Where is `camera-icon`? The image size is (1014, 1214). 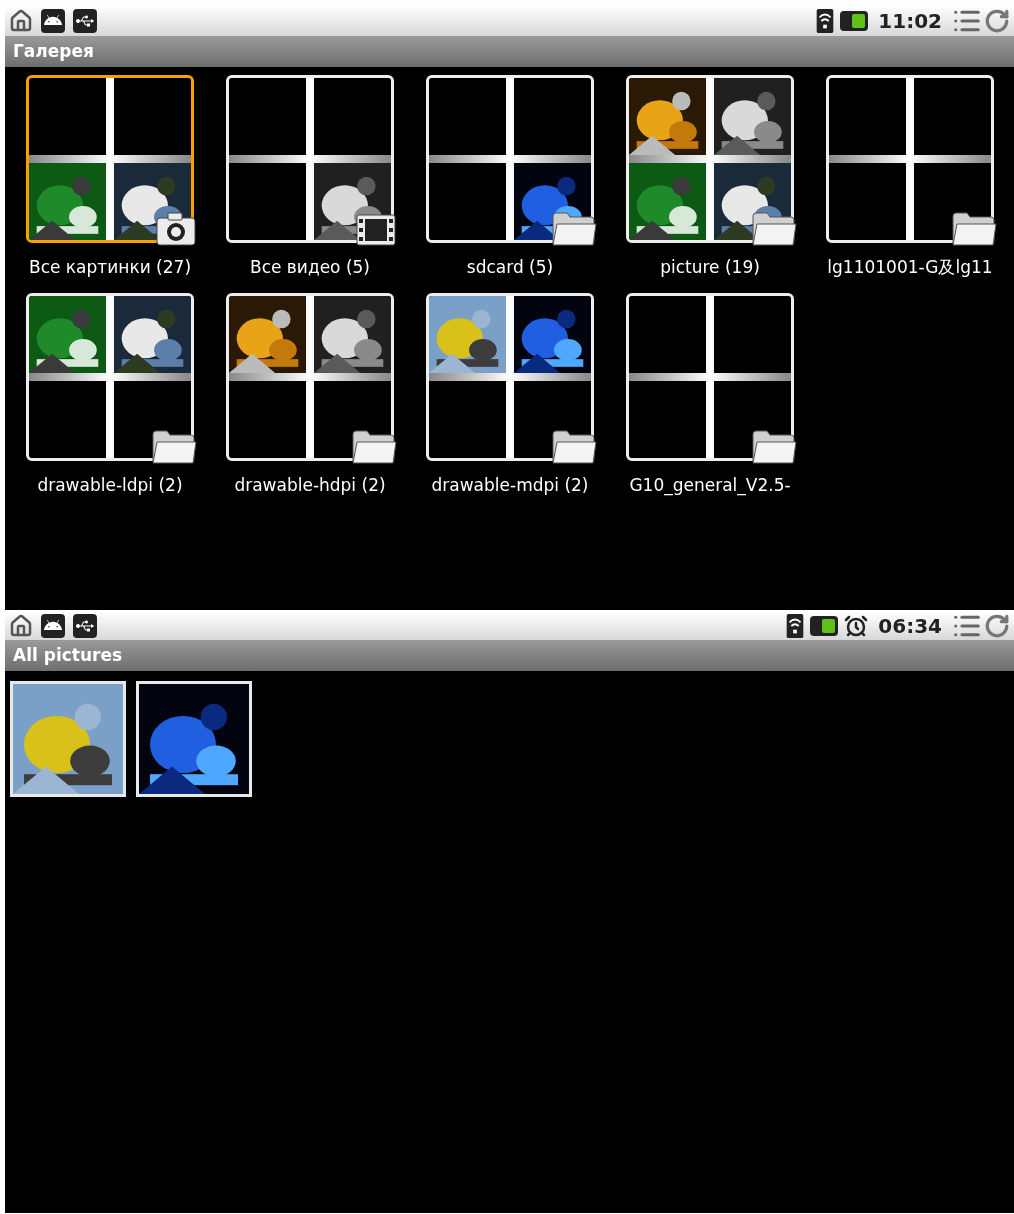 camera-icon is located at coordinates (176, 229).